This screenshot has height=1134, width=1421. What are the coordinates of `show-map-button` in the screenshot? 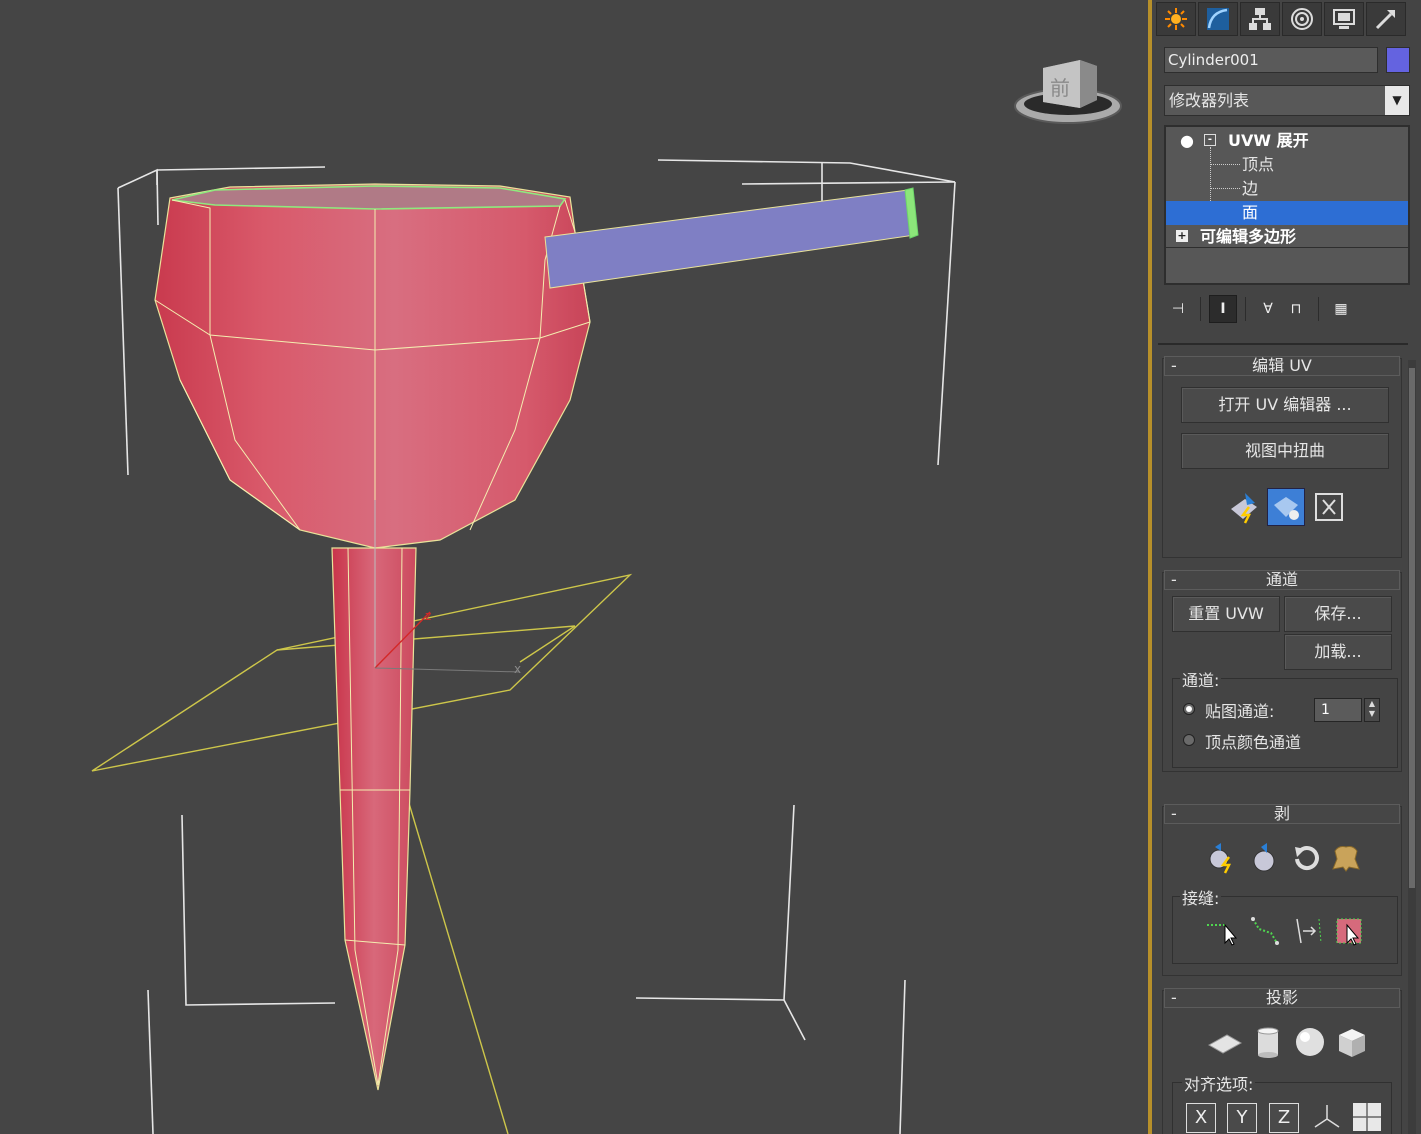 It's located at (1286, 507).